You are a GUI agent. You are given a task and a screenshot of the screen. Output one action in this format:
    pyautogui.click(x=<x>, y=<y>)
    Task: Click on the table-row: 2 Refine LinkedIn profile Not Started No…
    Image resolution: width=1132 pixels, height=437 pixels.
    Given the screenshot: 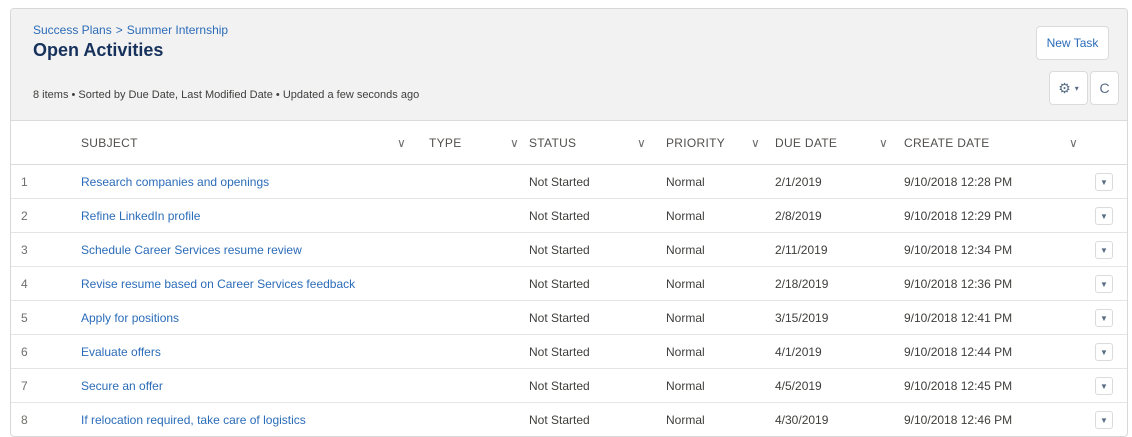 What is the action you would take?
    pyautogui.click(x=569, y=216)
    